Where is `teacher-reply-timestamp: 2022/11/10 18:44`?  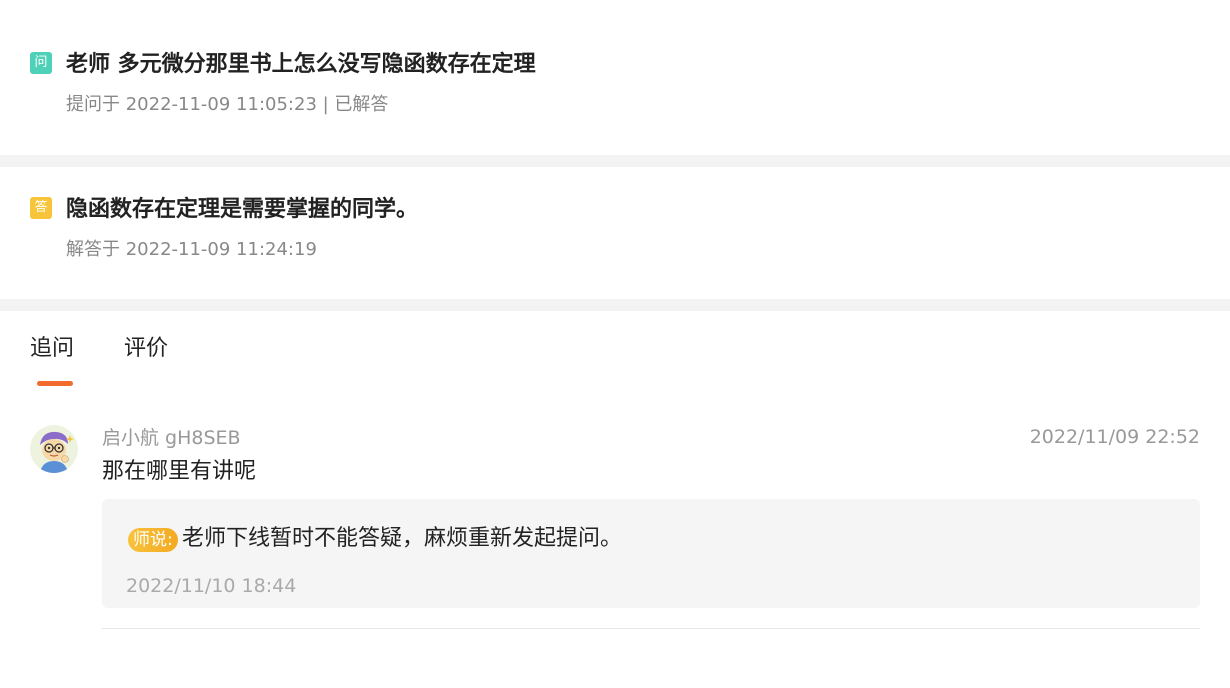 teacher-reply-timestamp: 2022/11/10 18:44 is located at coordinates (211, 586).